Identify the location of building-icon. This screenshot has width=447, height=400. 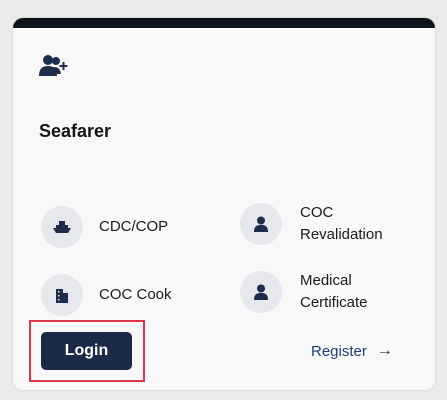
(62, 295).